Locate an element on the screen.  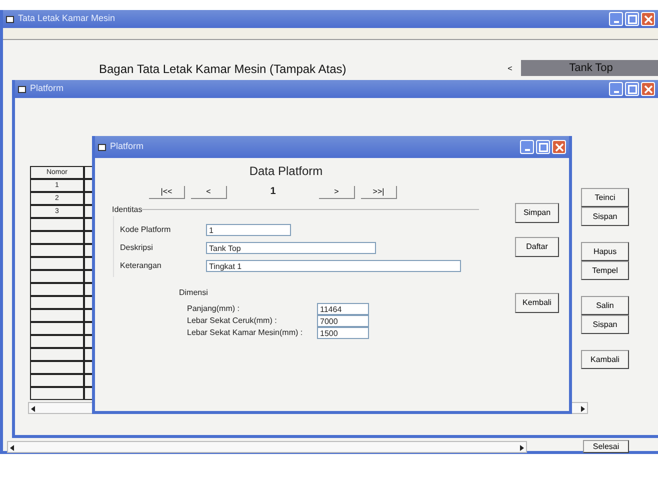
text-field: 1500 is located at coordinates (343, 333).